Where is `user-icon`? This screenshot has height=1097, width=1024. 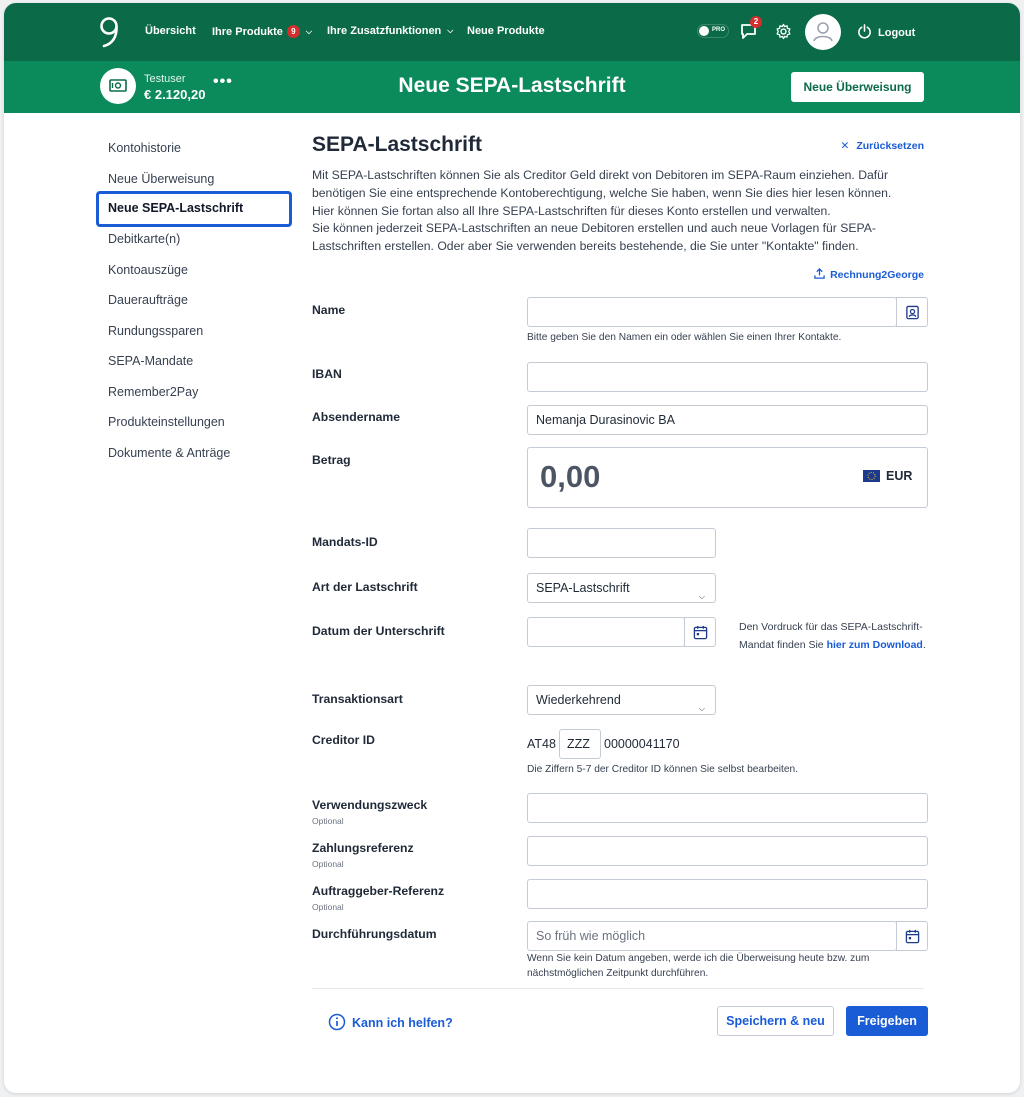 user-icon is located at coordinates (823, 32).